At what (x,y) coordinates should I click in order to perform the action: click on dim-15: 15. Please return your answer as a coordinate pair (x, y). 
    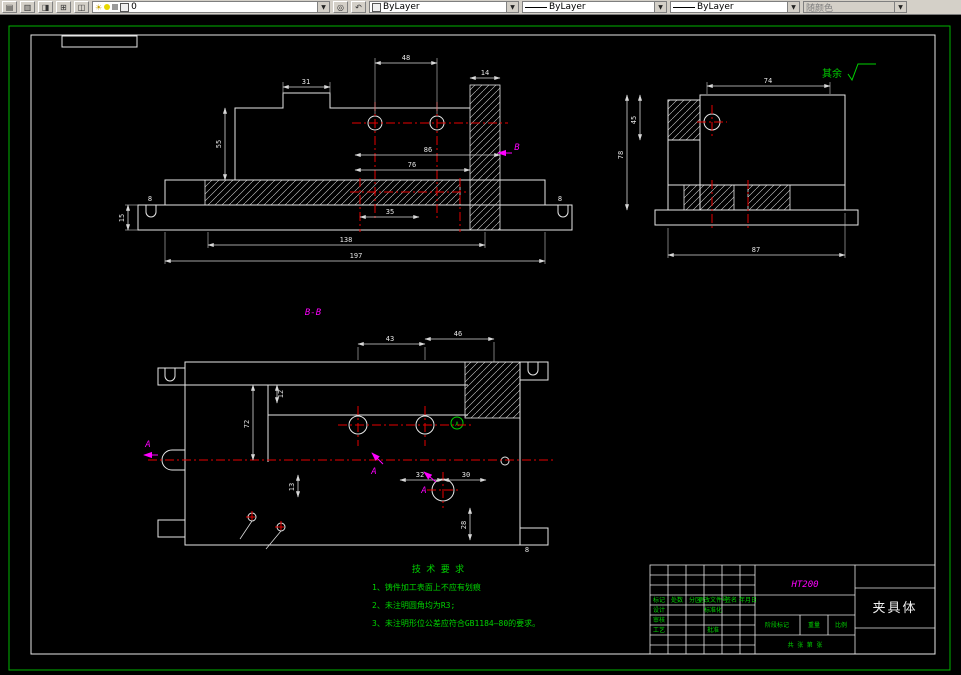
    Looking at the image, I should click on (122, 218).